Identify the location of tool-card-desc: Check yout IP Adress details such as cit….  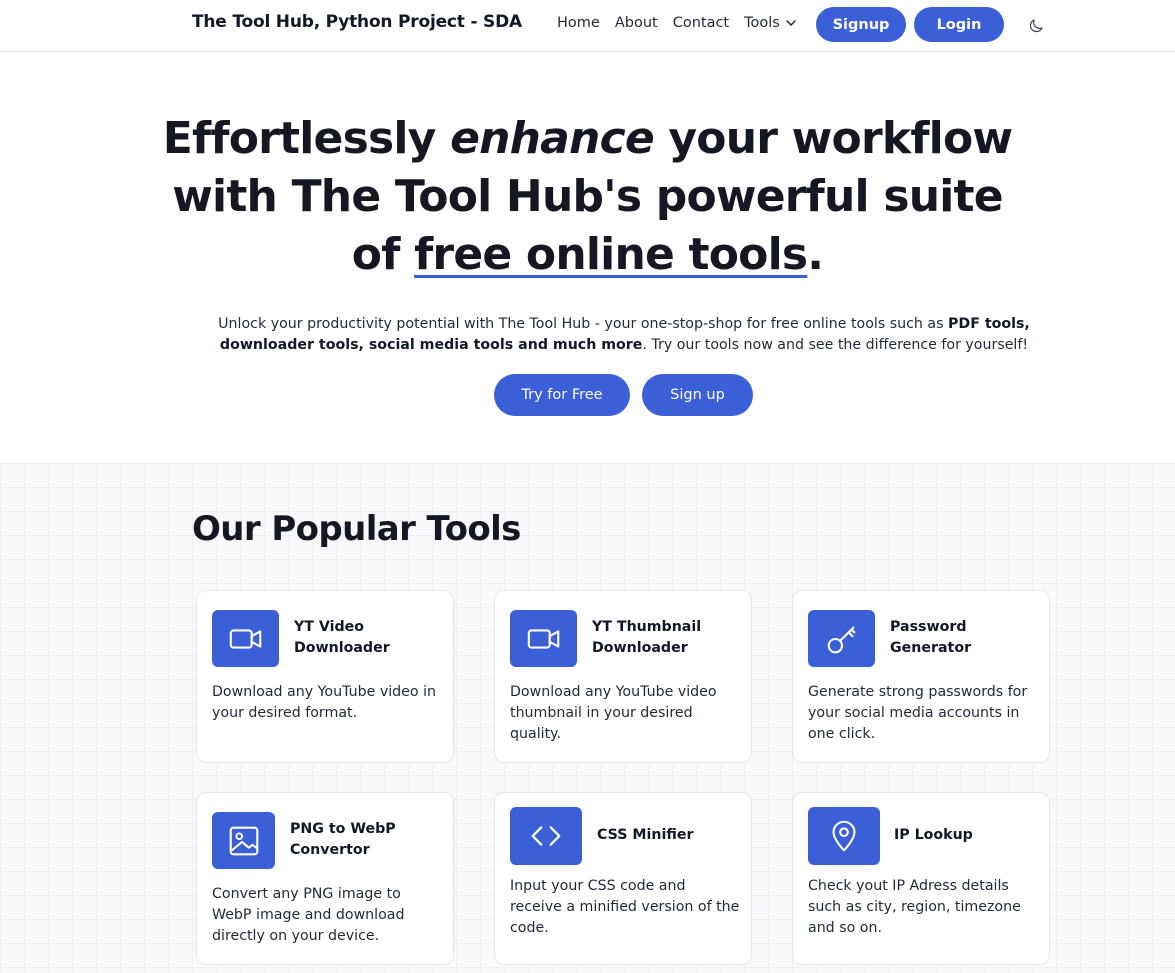
(914, 907).